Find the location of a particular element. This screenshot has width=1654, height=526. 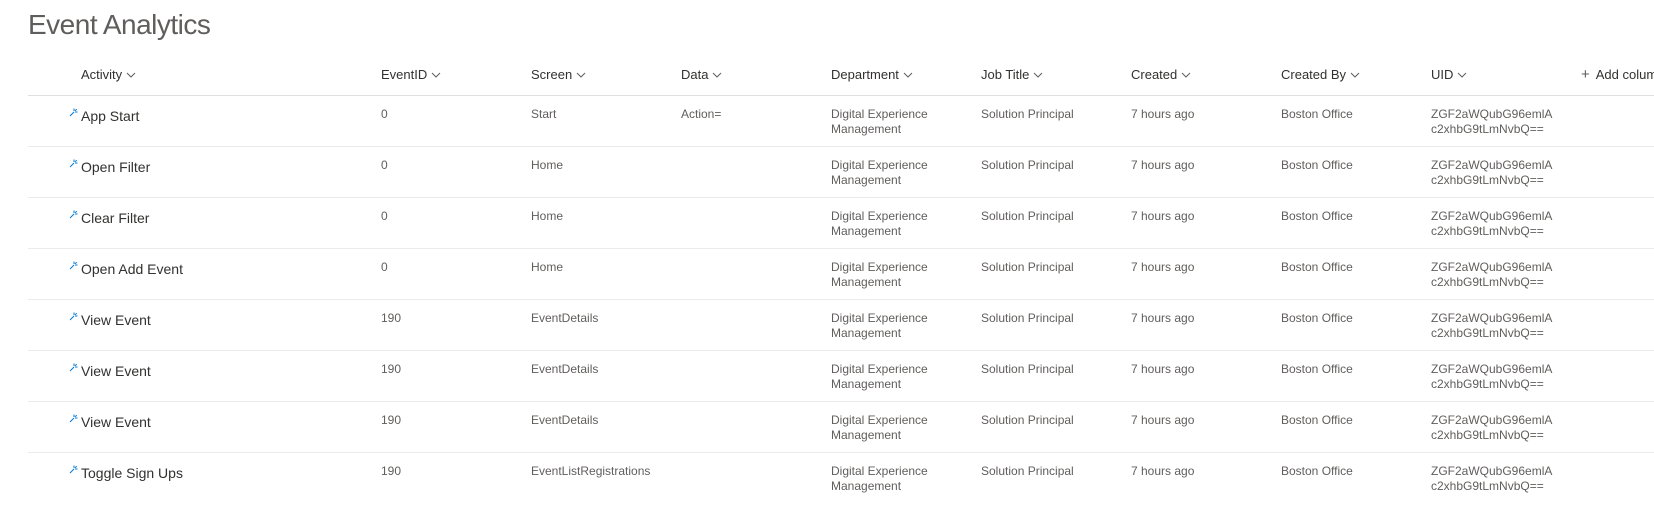

column-header-createdby: Created By is located at coordinates (1320, 75).